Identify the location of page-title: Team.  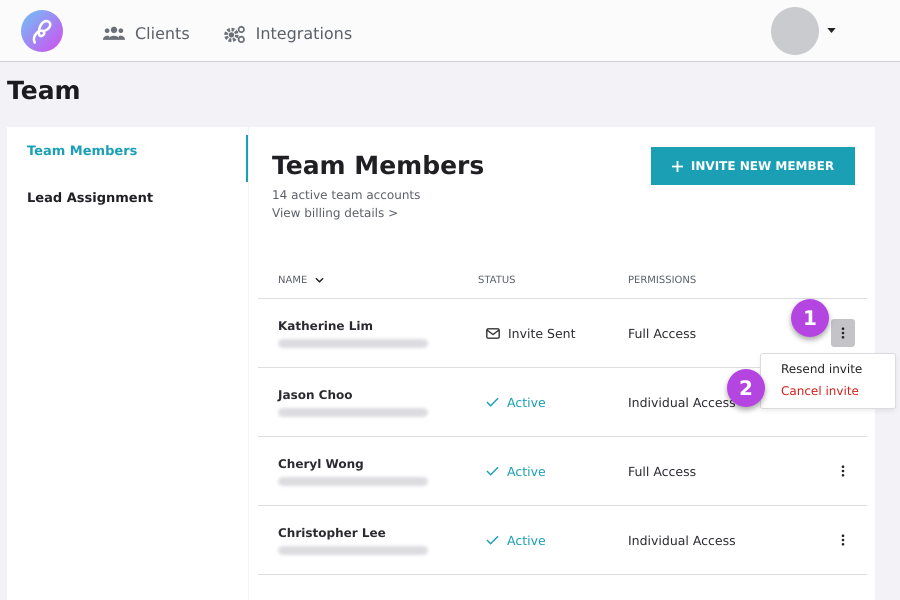
(44, 91).